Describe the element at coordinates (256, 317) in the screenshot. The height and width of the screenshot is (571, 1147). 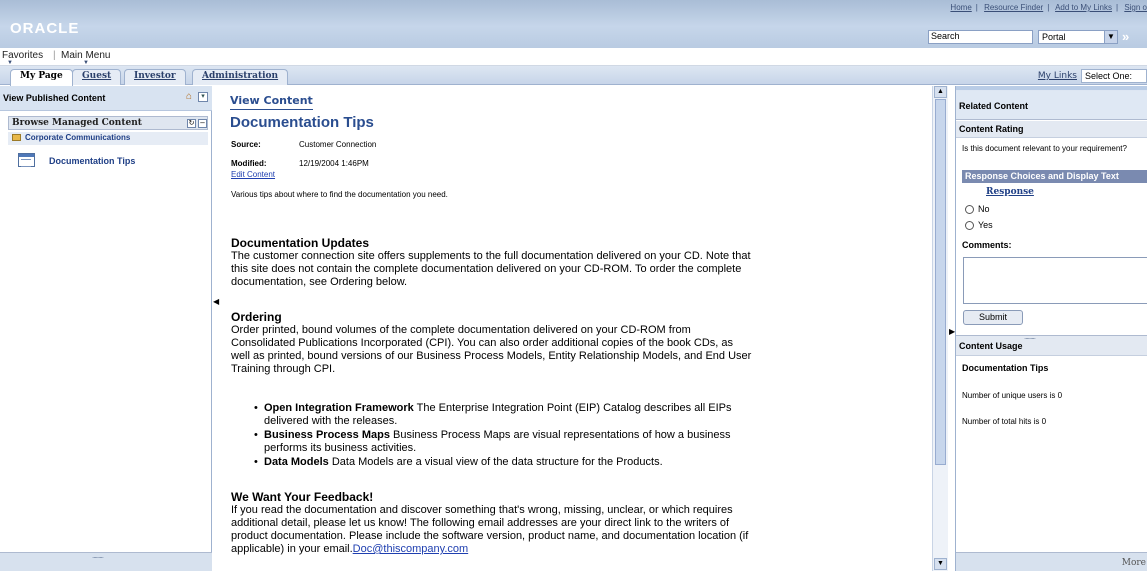
I see `section-title: Ordering` at that location.